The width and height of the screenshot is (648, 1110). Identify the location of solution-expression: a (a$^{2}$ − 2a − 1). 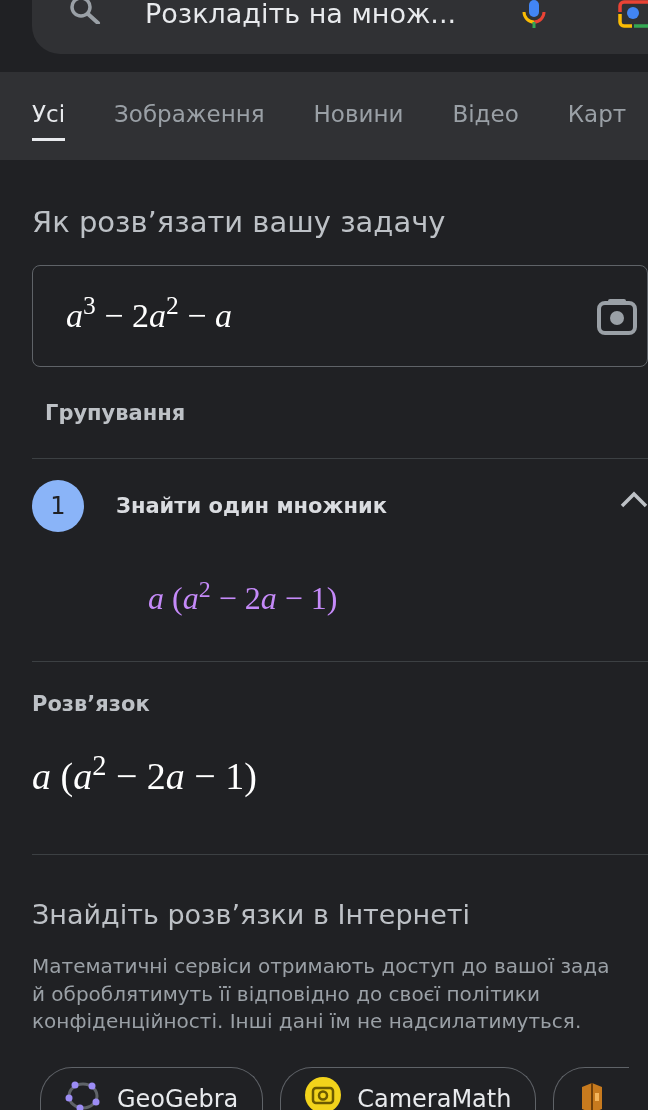
(144, 776).